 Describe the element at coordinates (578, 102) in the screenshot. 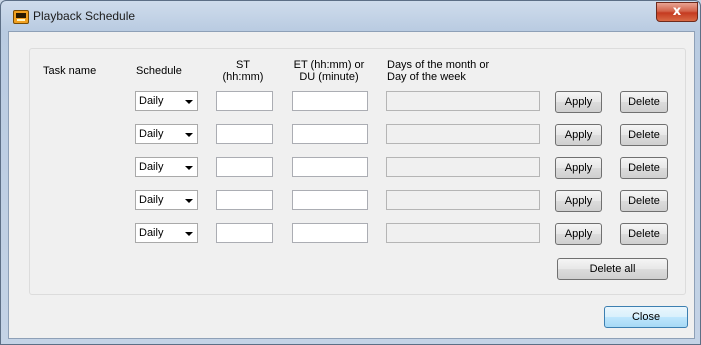

I see `apply-button-1: Apply` at that location.